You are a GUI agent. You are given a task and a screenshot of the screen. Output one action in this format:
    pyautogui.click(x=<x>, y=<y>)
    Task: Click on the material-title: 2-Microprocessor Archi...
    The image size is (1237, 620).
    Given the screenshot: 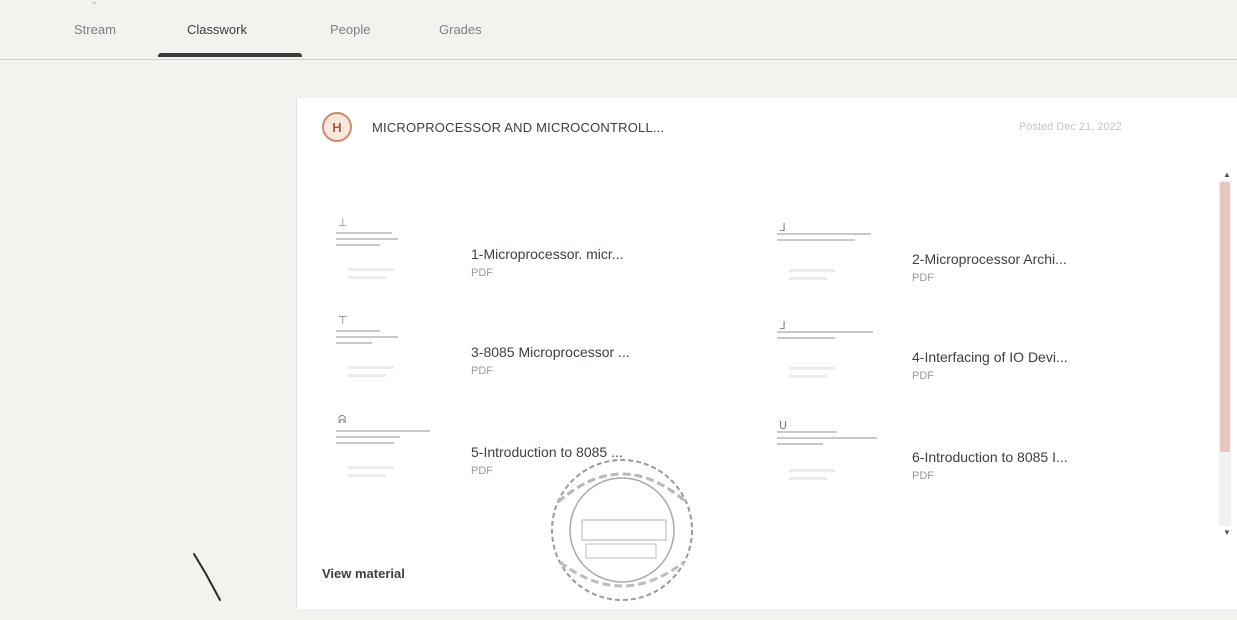 What is the action you would take?
    pyautogui.click(x=989, y=259)
    